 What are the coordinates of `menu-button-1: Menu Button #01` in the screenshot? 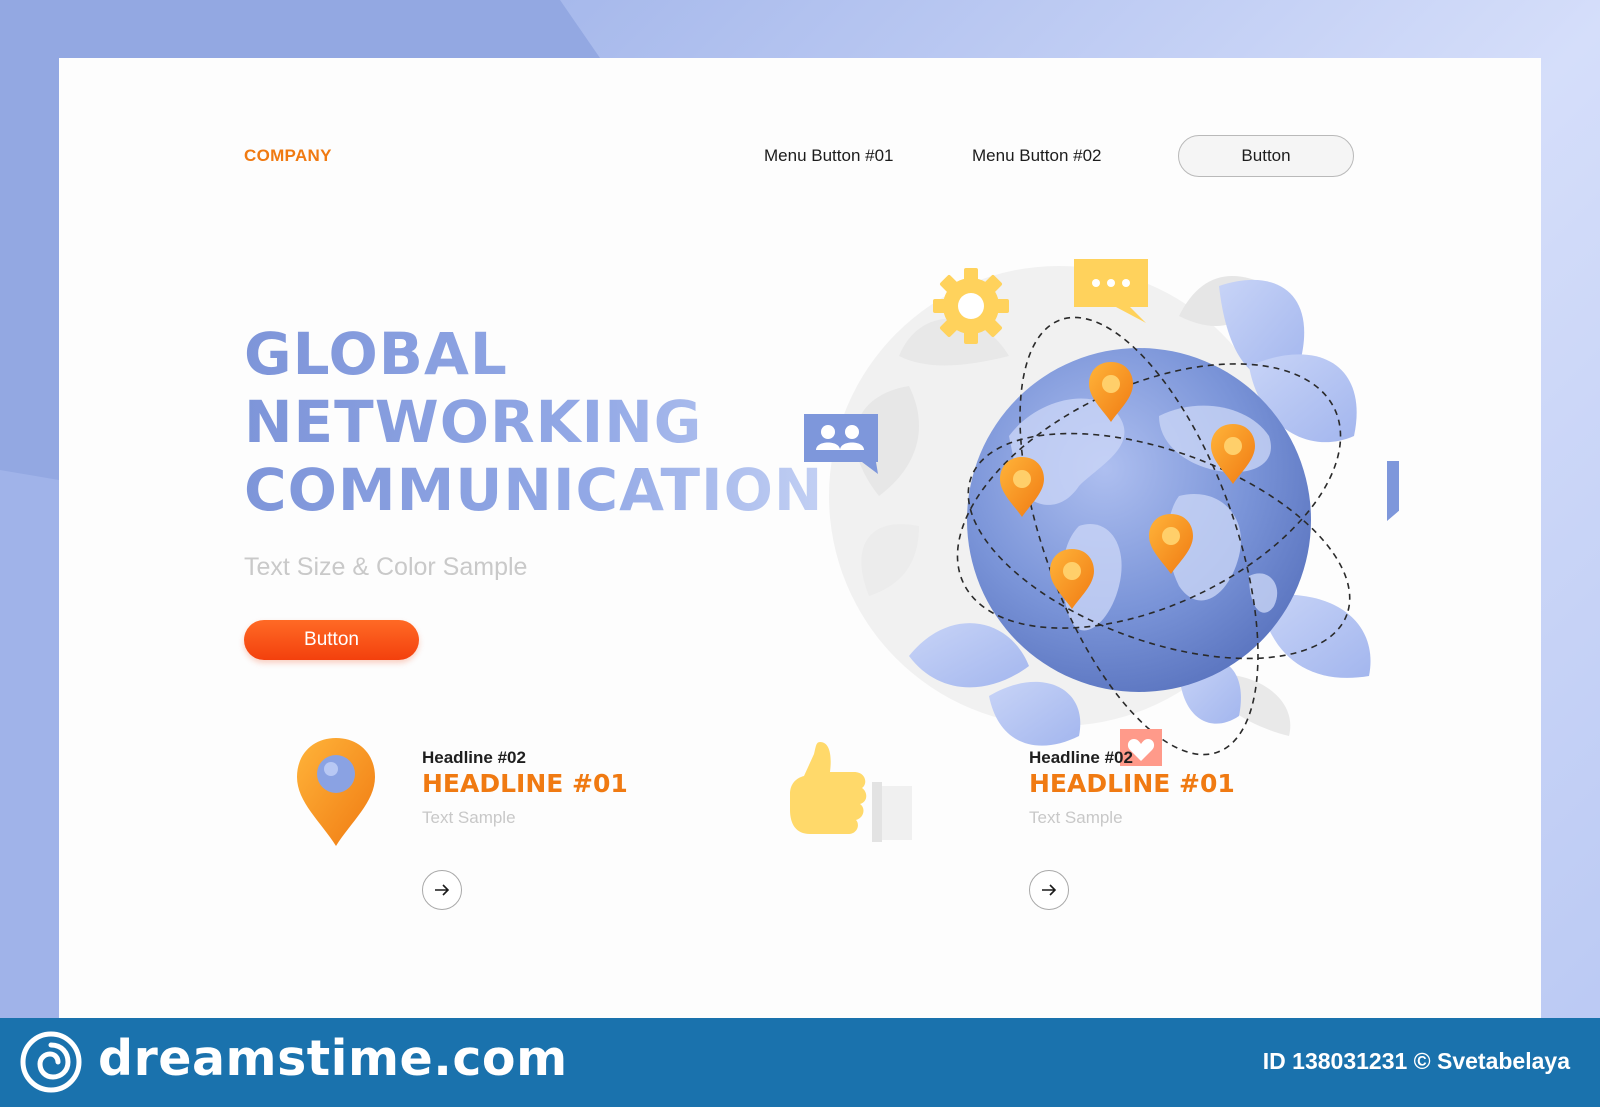 It's located at (828, 156).